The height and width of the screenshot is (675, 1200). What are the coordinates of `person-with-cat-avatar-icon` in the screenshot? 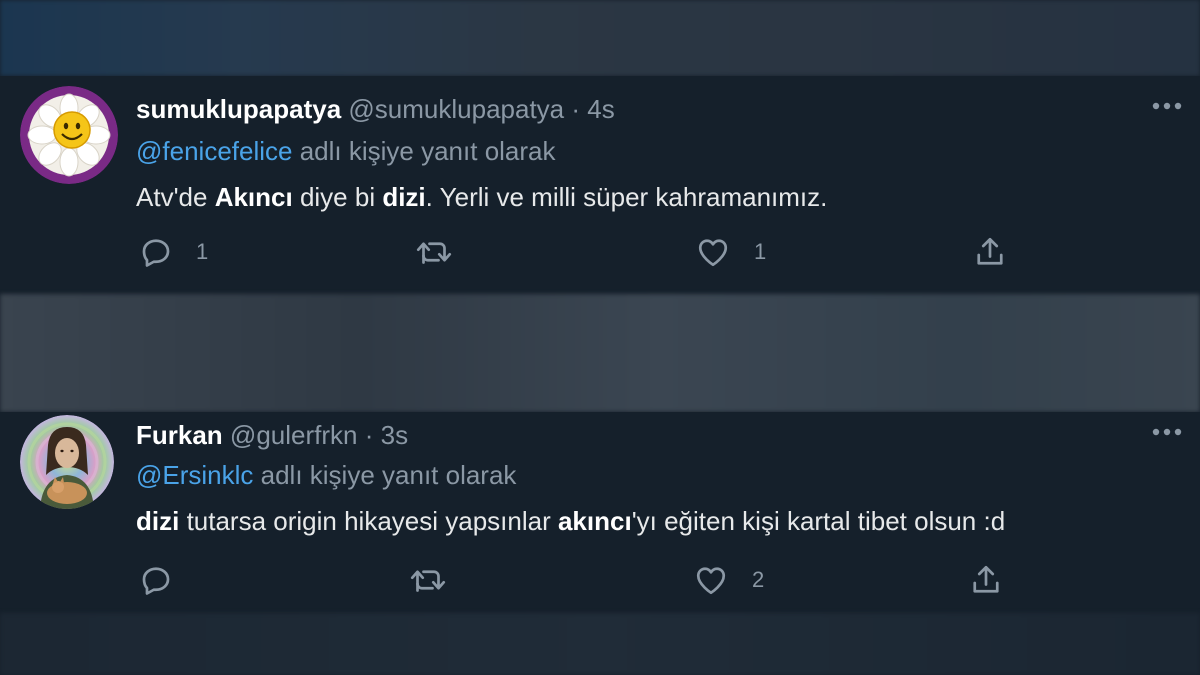 It's located at (67, 462).